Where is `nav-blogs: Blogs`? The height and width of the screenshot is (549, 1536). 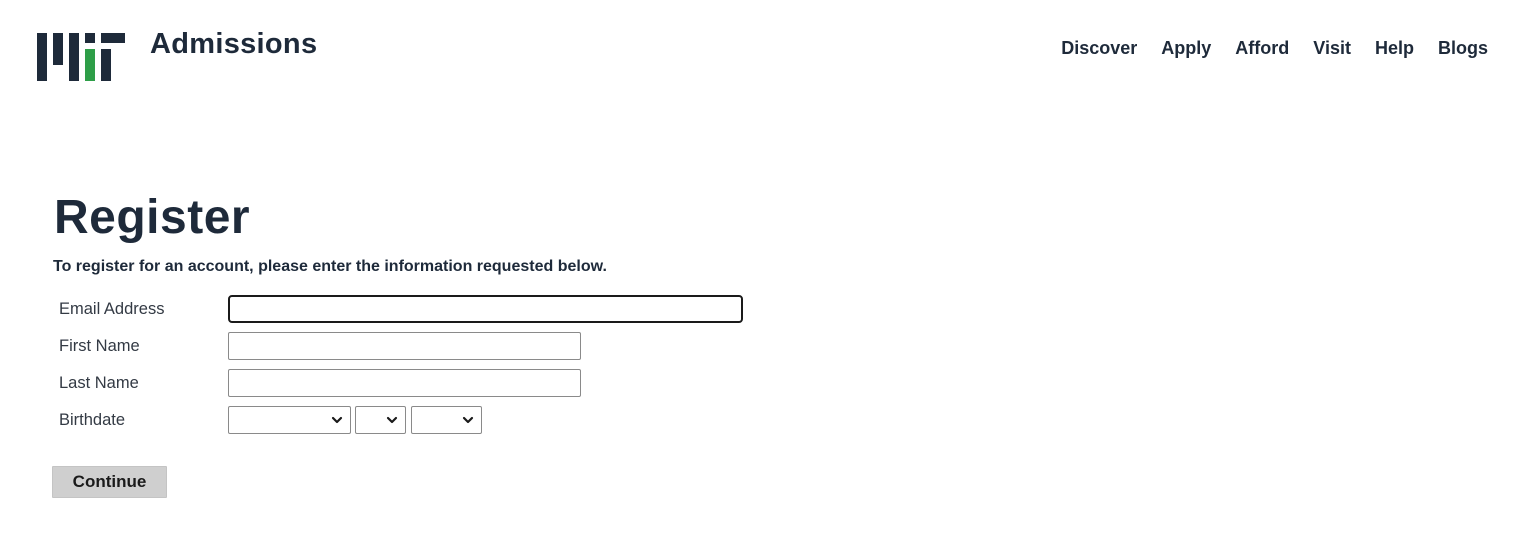
nav-blogs: Blogs is located at coordinates (1463, 48).